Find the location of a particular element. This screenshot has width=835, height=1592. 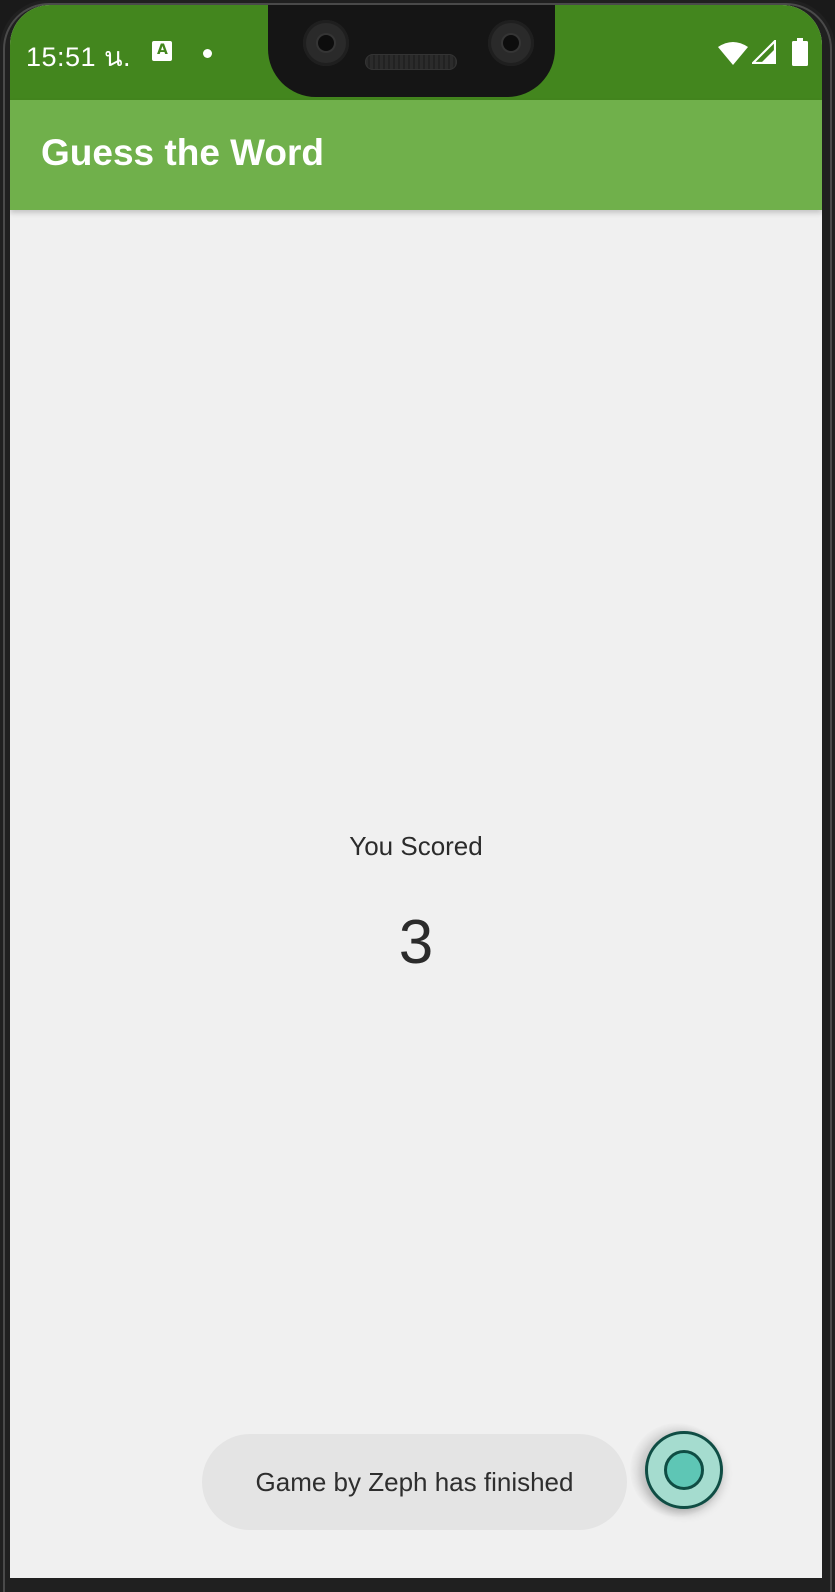

battery-icon is located at coordinates (800, 52).